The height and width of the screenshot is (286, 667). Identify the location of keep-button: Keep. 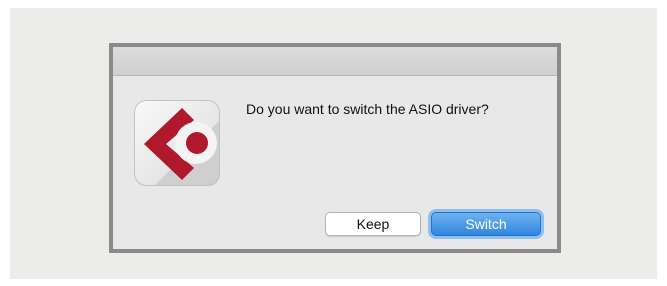
(373, 224).